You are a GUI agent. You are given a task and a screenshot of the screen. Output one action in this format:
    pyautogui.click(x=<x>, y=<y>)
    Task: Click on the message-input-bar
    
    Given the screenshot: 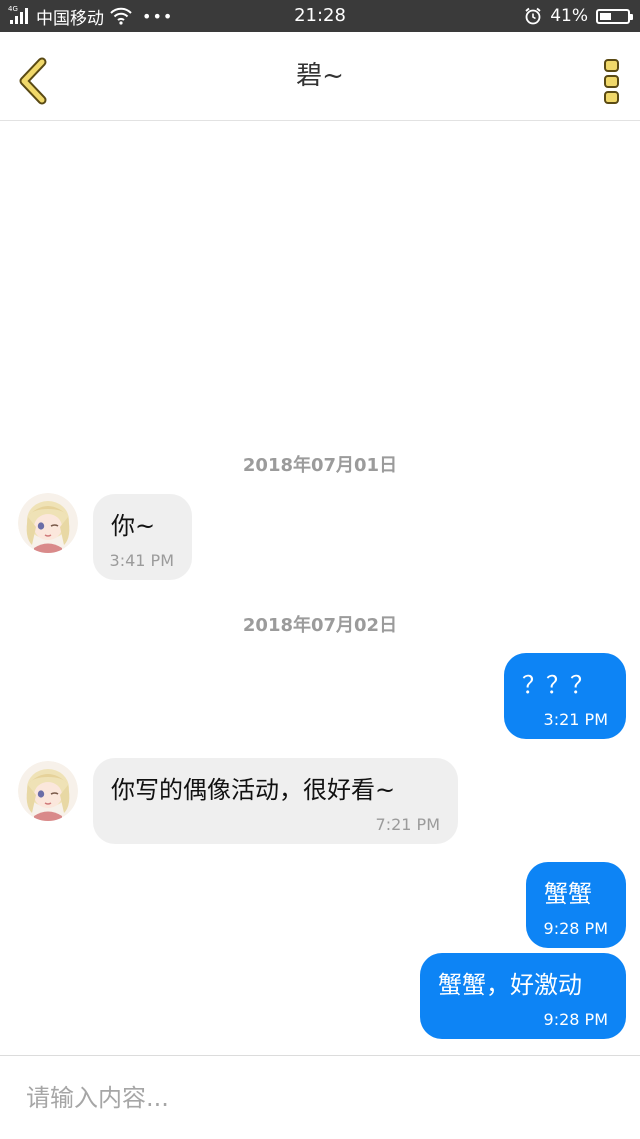 What is the action you would take?
    pyautogui.click(x=320, y=1097)
    